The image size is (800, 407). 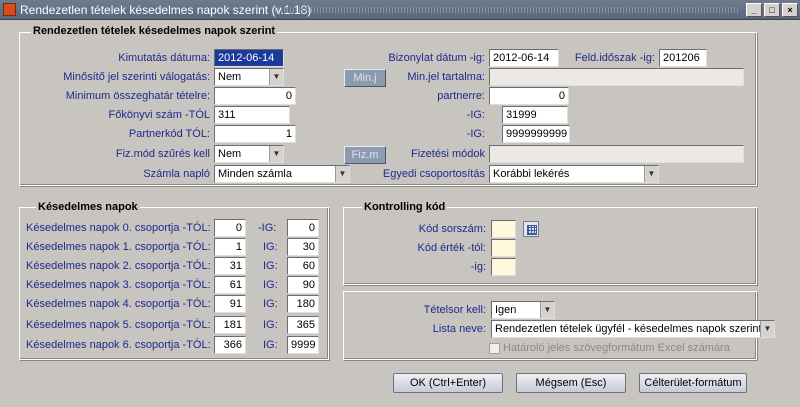 I want to click on kesedelmes-tol-input: 1, so click(x=230, y=247).